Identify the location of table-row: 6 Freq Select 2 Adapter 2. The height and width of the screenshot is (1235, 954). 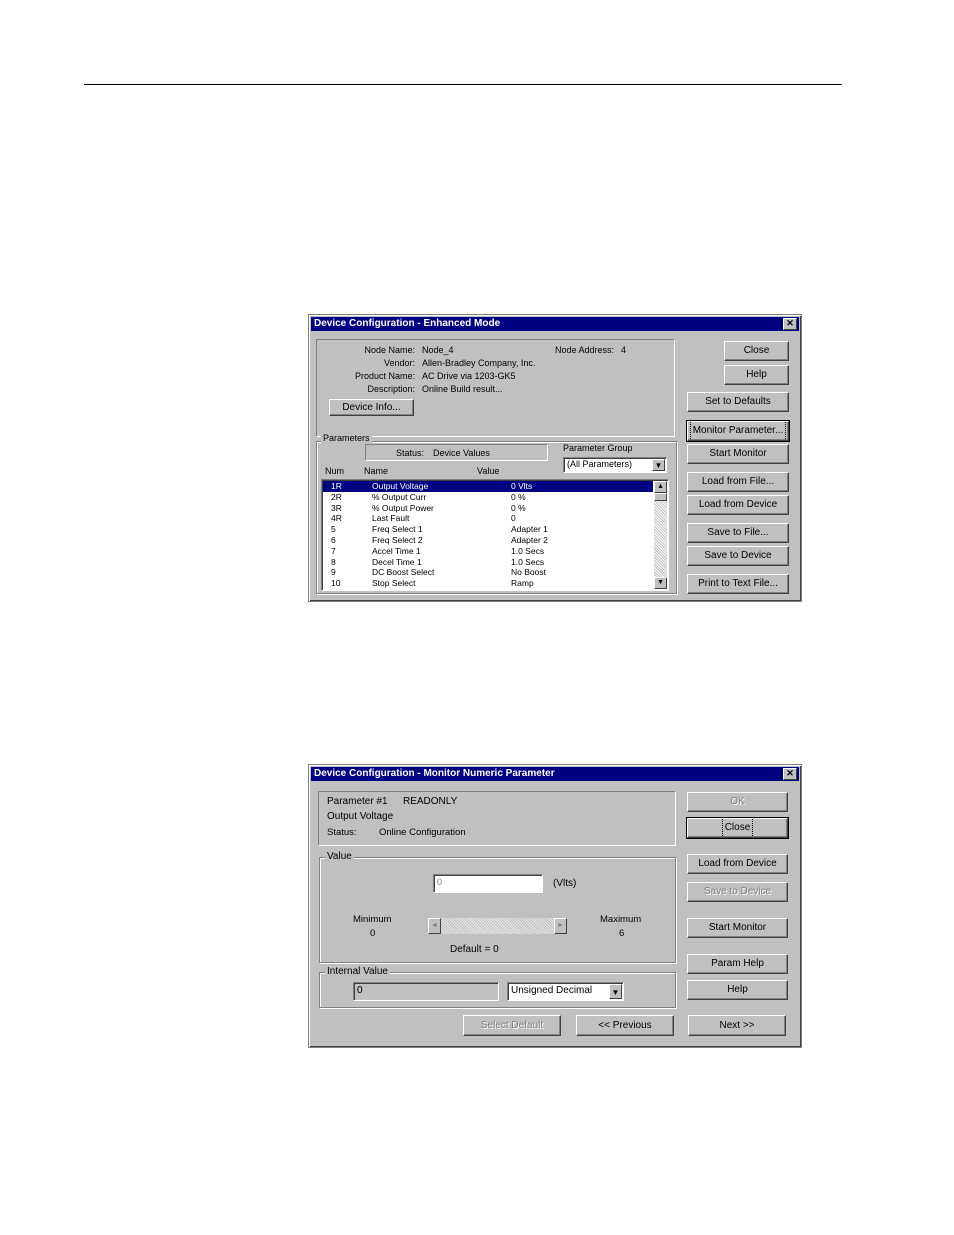
(488, 540).